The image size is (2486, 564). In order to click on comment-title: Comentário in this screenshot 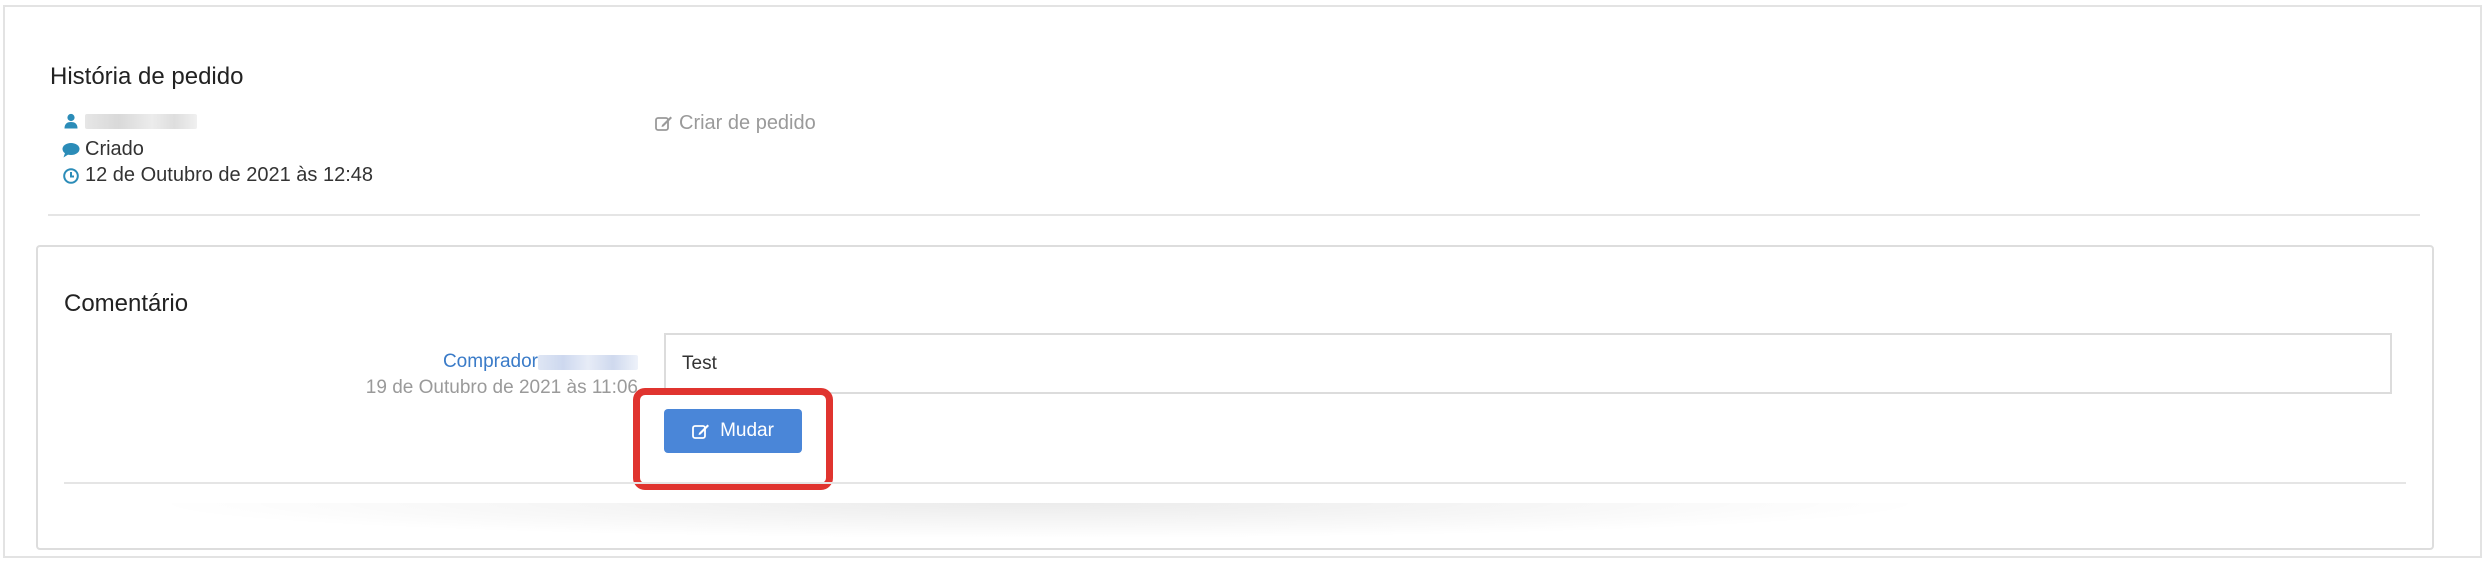, I will do `click(126, 303)`.